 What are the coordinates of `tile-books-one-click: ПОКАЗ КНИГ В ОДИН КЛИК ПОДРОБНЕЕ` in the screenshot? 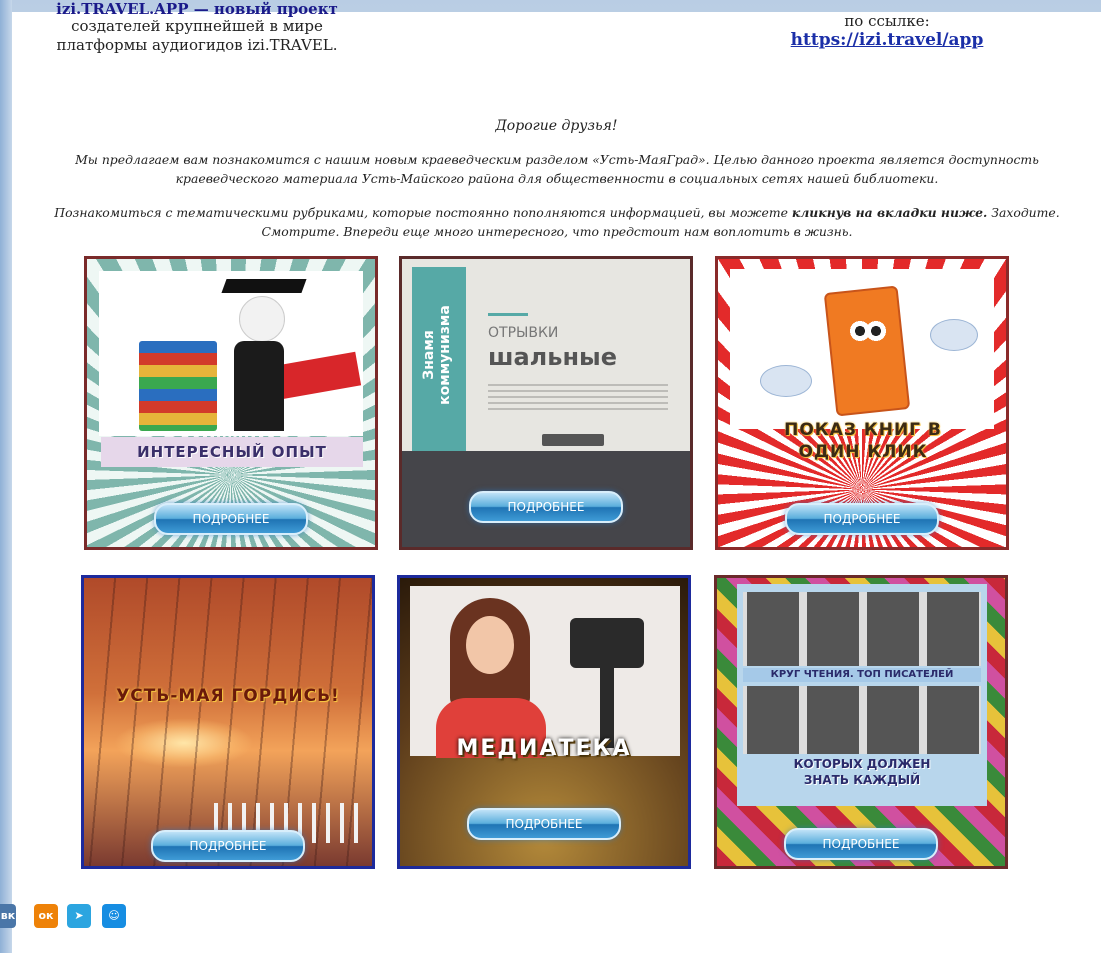 It's located at (862, 403).